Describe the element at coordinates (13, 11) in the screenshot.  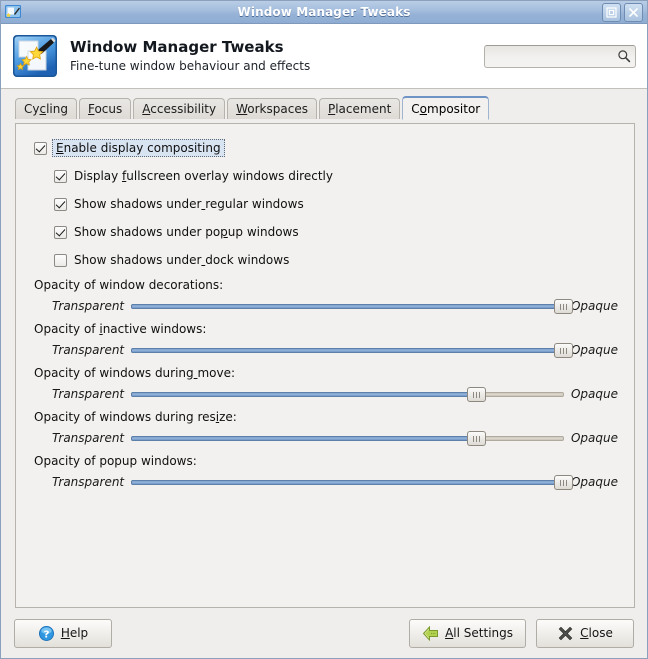
I see `window-icon` at that location.